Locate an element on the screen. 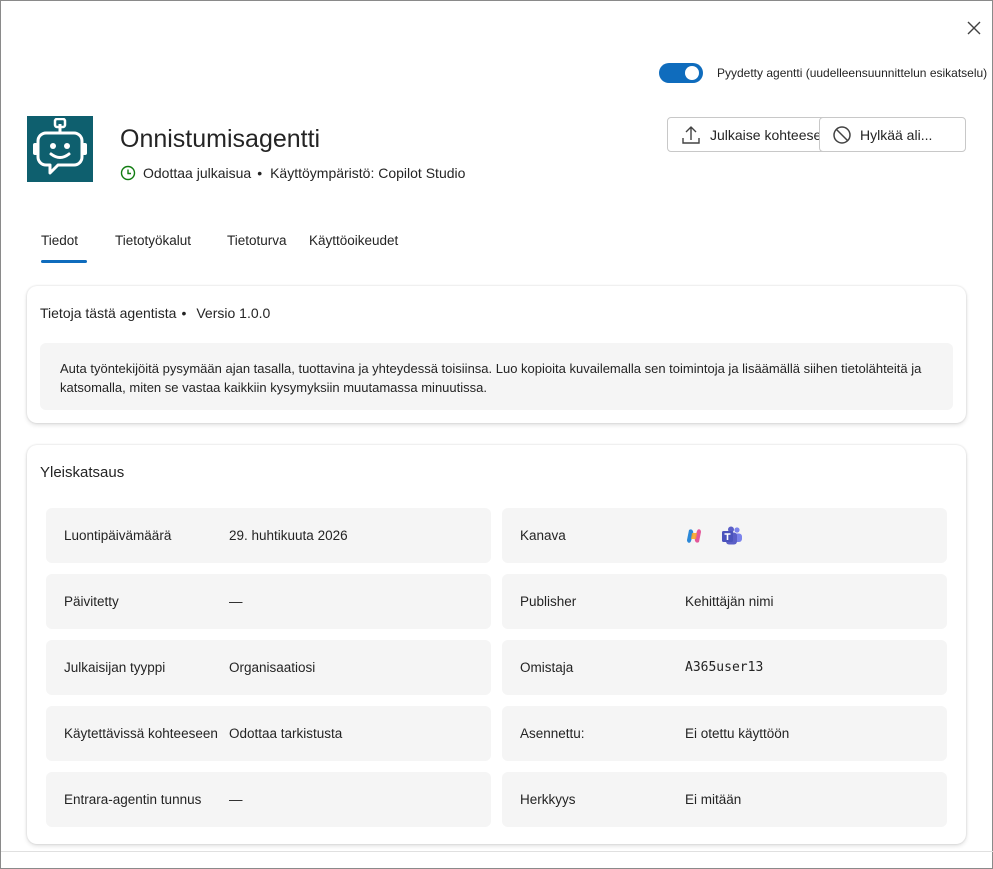 This screenshot has width=993, height=869. field-value: Kehittäjän nimi is located at coordinates (729, 601).